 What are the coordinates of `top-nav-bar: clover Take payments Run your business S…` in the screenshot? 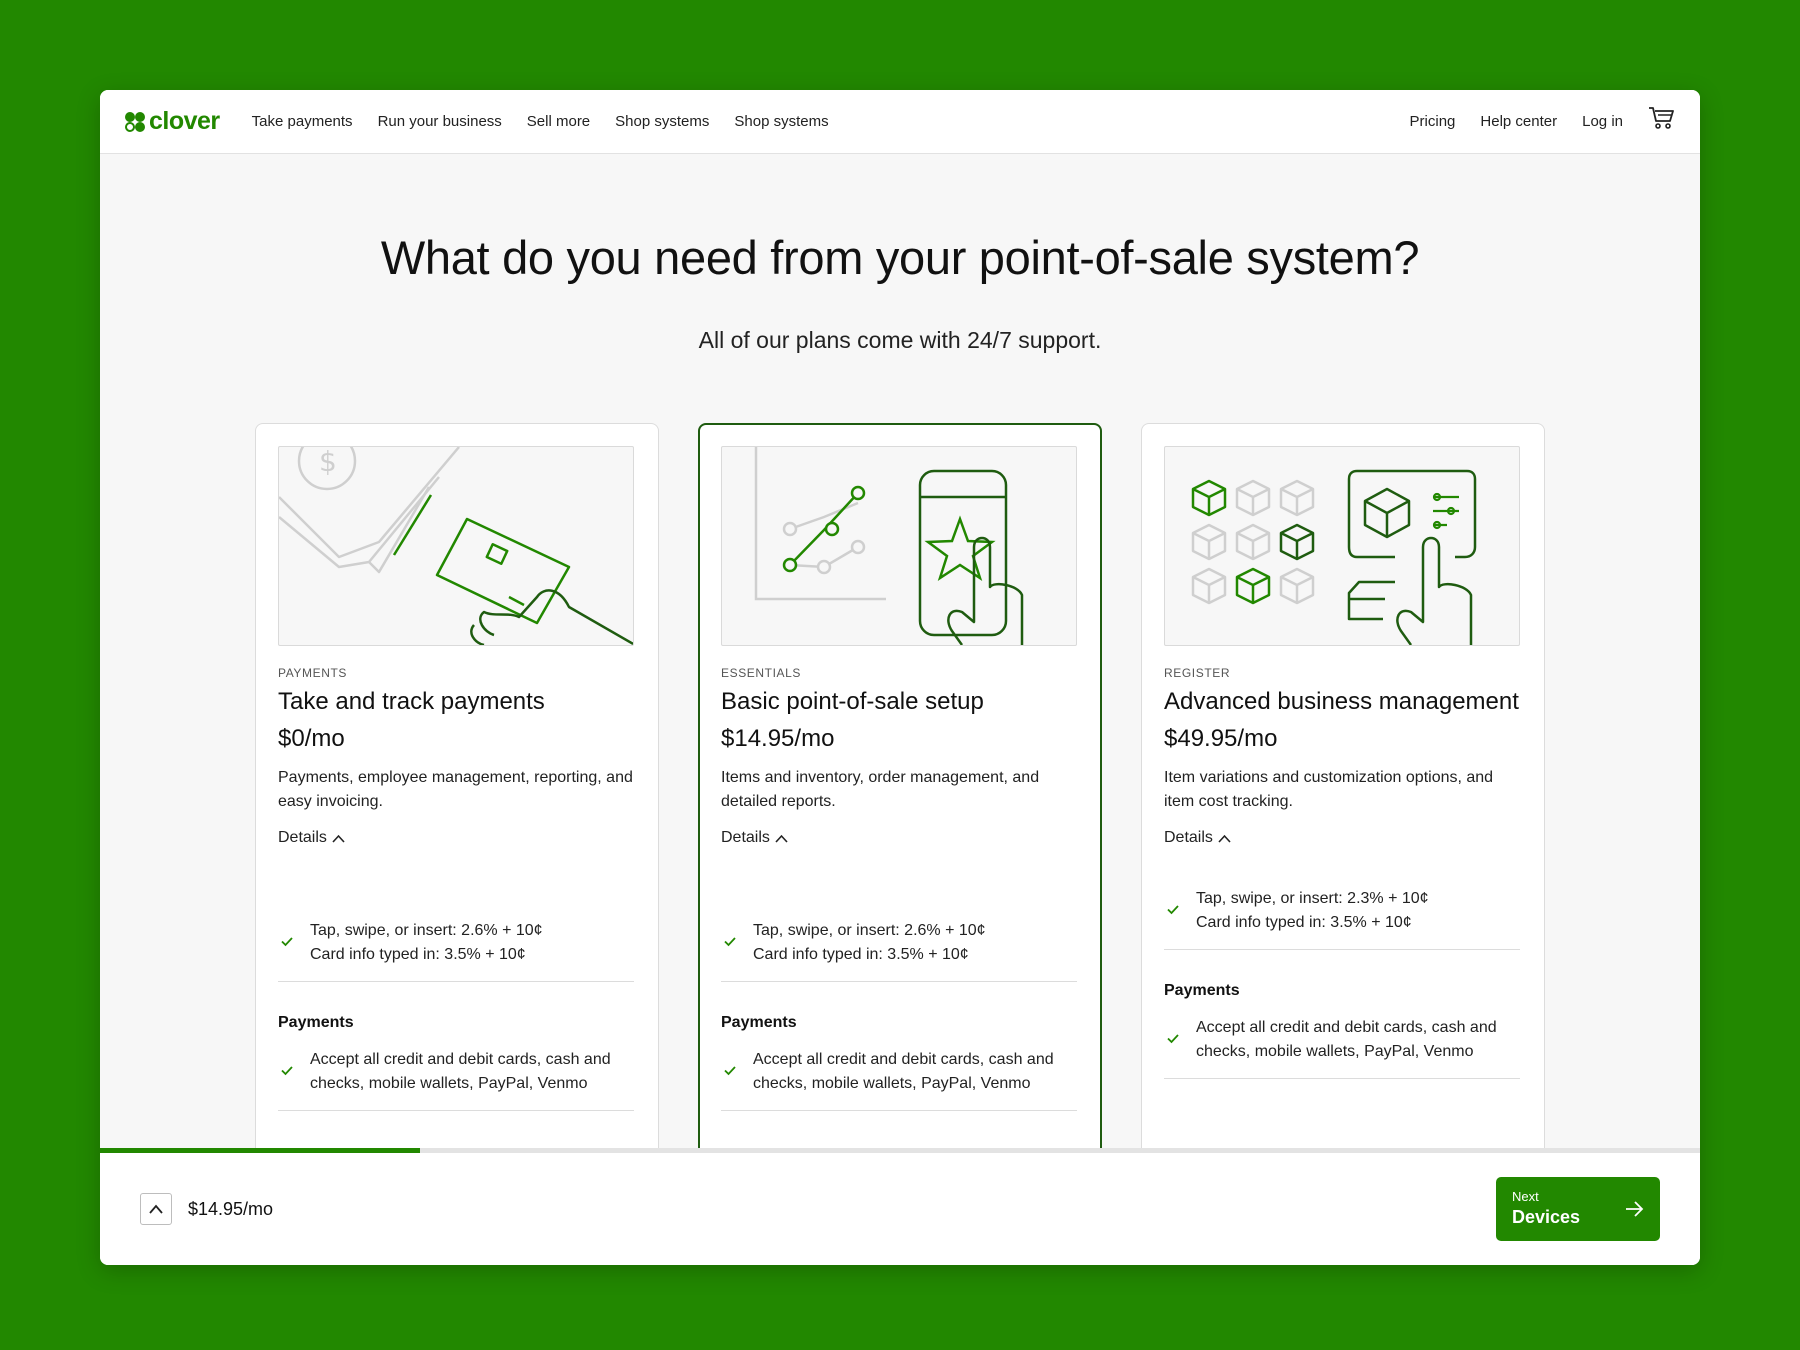 It's located at (900, 122).